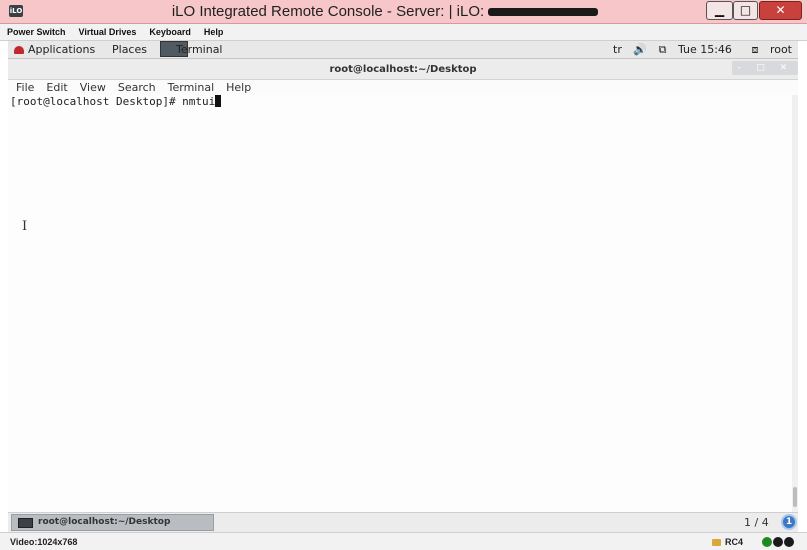 This screenshot has width=807, height=550. I want to click on terminal-title: root@localhost:~/Desktop, so click(403, 69).